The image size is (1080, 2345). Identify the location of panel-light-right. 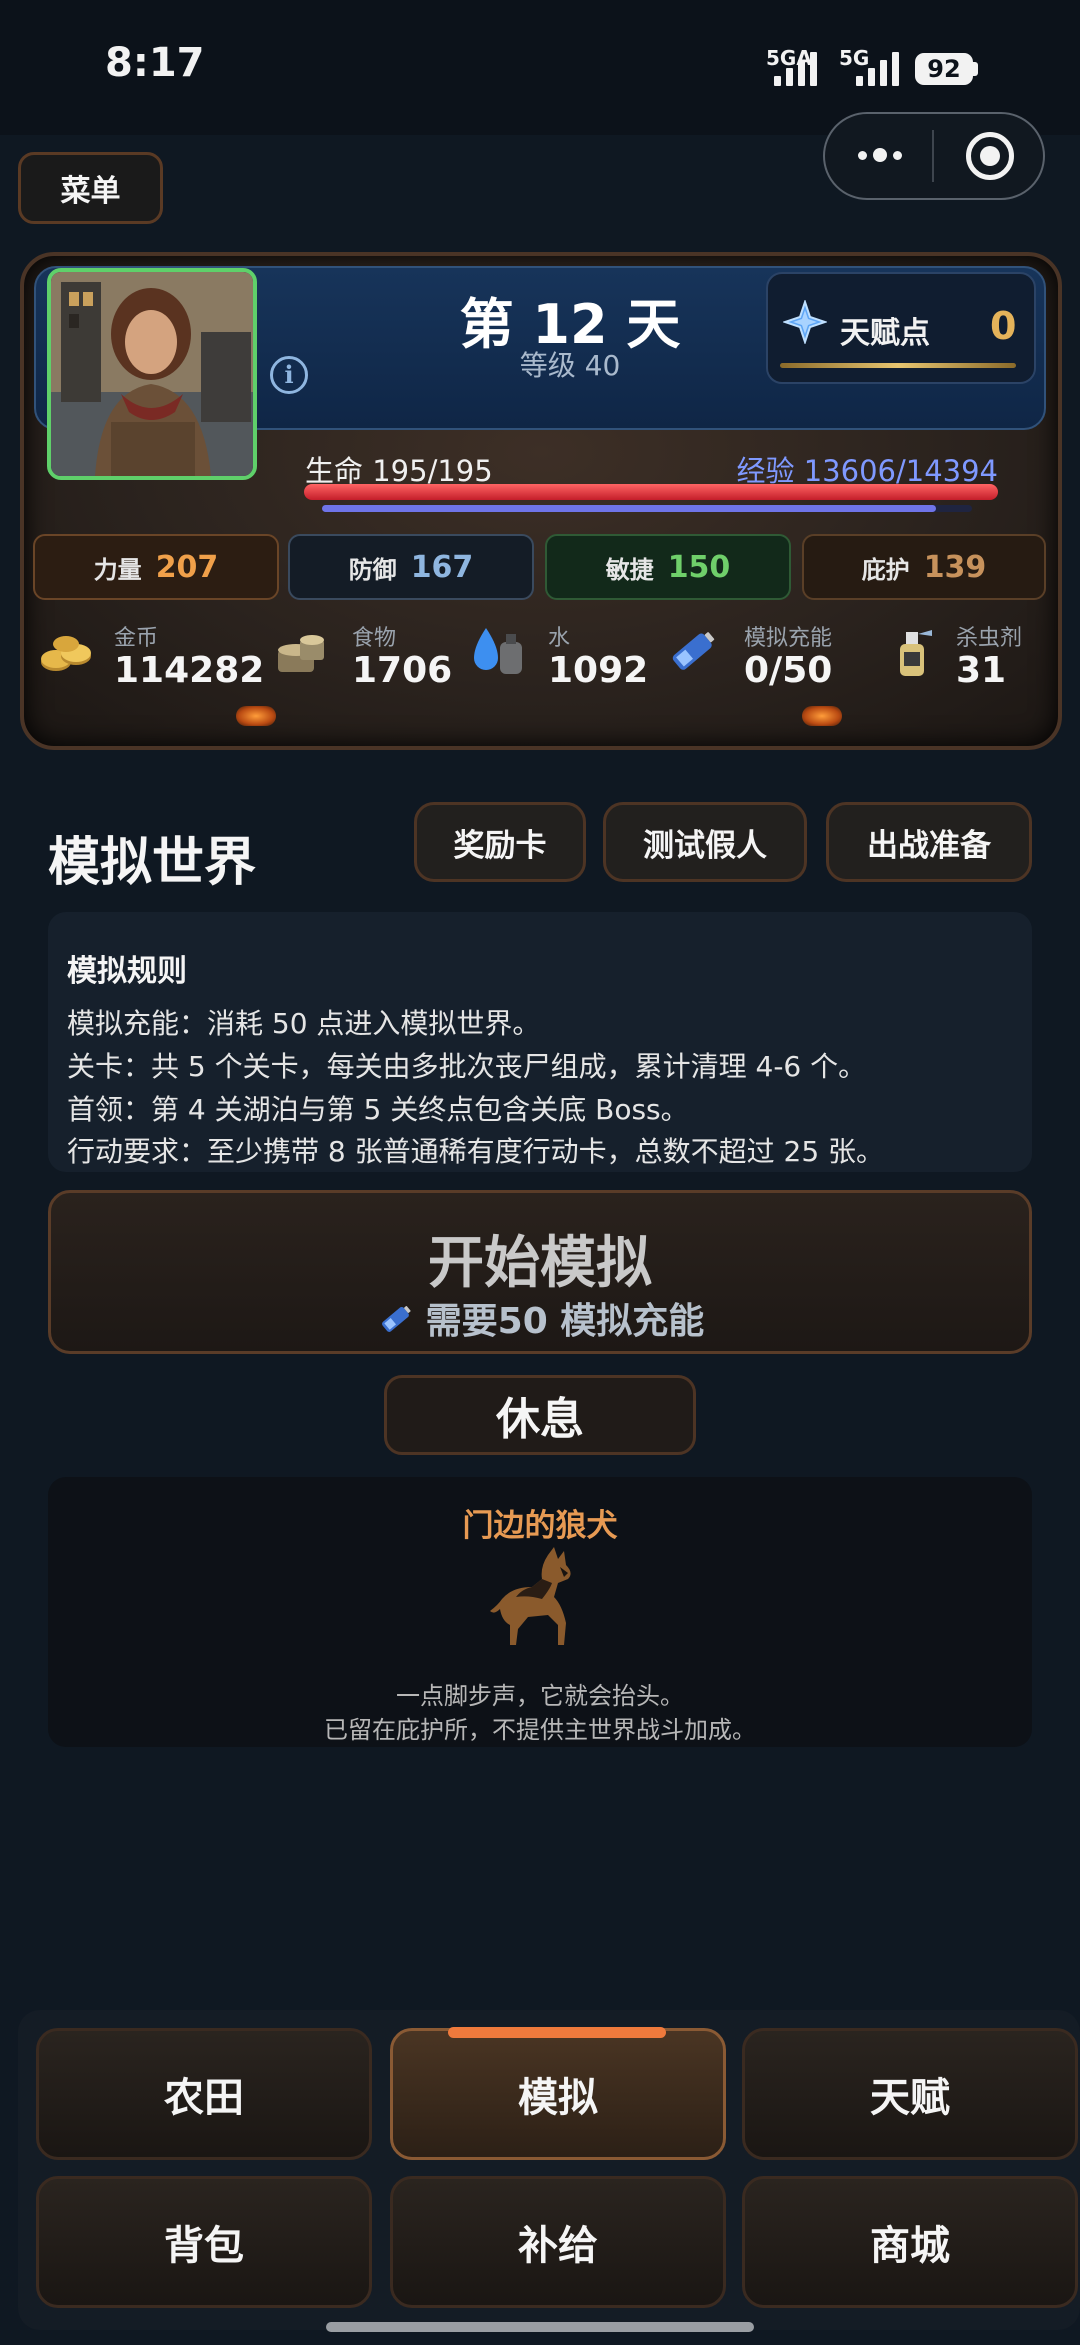
(822, 716).